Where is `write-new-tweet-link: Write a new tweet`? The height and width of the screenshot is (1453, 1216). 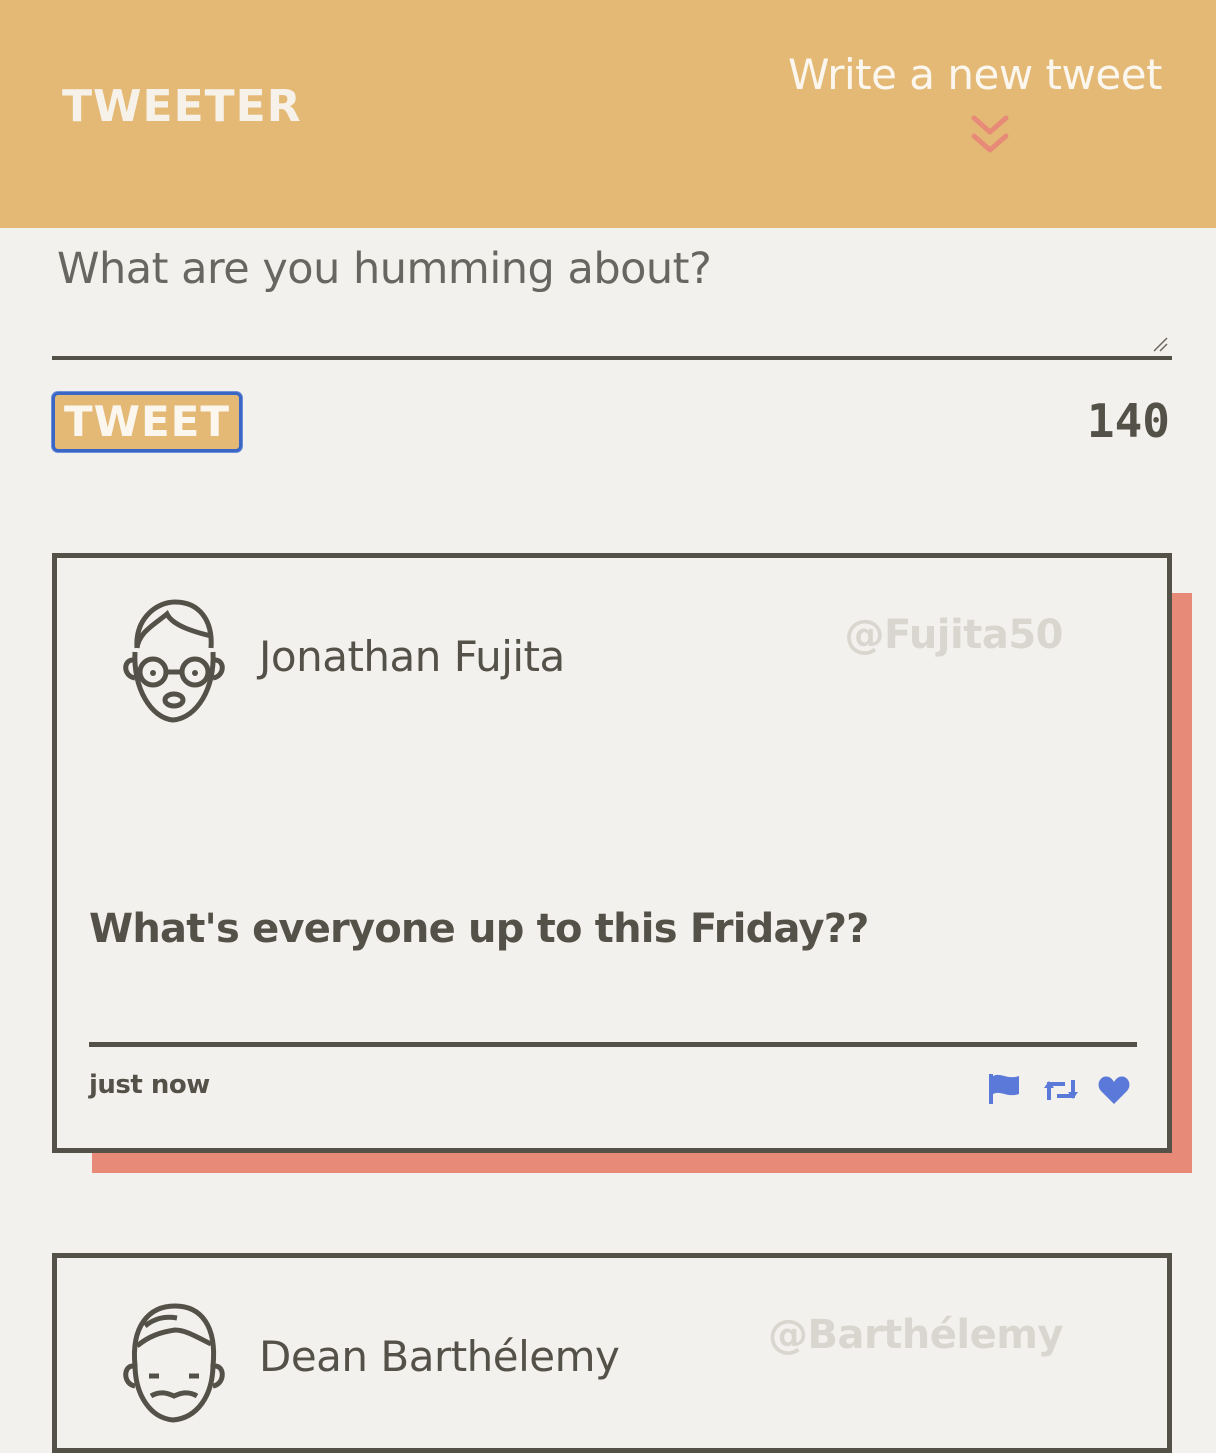
write-new-tweet-link: Write a new tweet is located at coordinates (975, 75).